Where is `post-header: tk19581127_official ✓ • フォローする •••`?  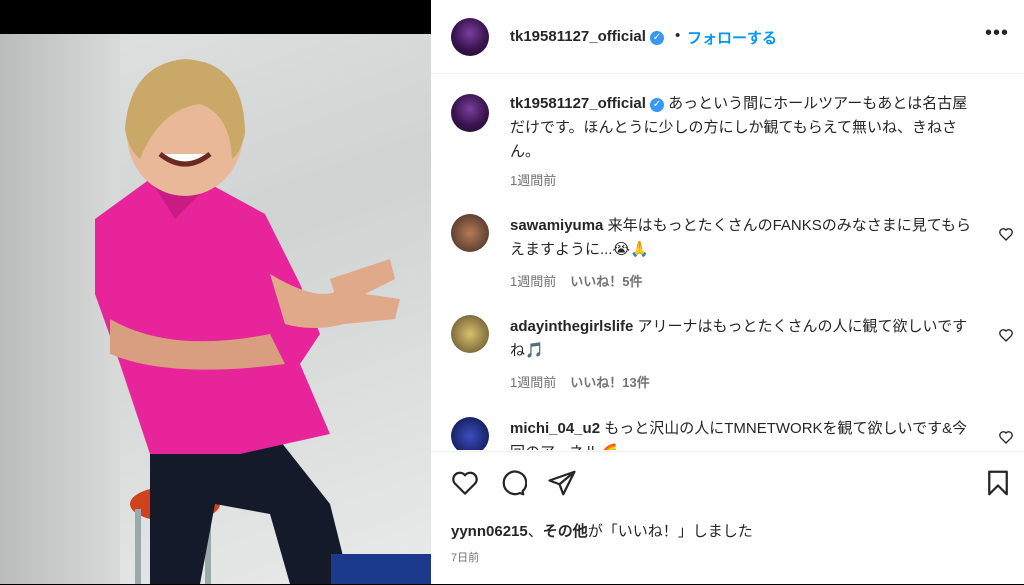
post-header: tk19581127_official ✓ • フォローする ••• is located at coordinates (727, 37).